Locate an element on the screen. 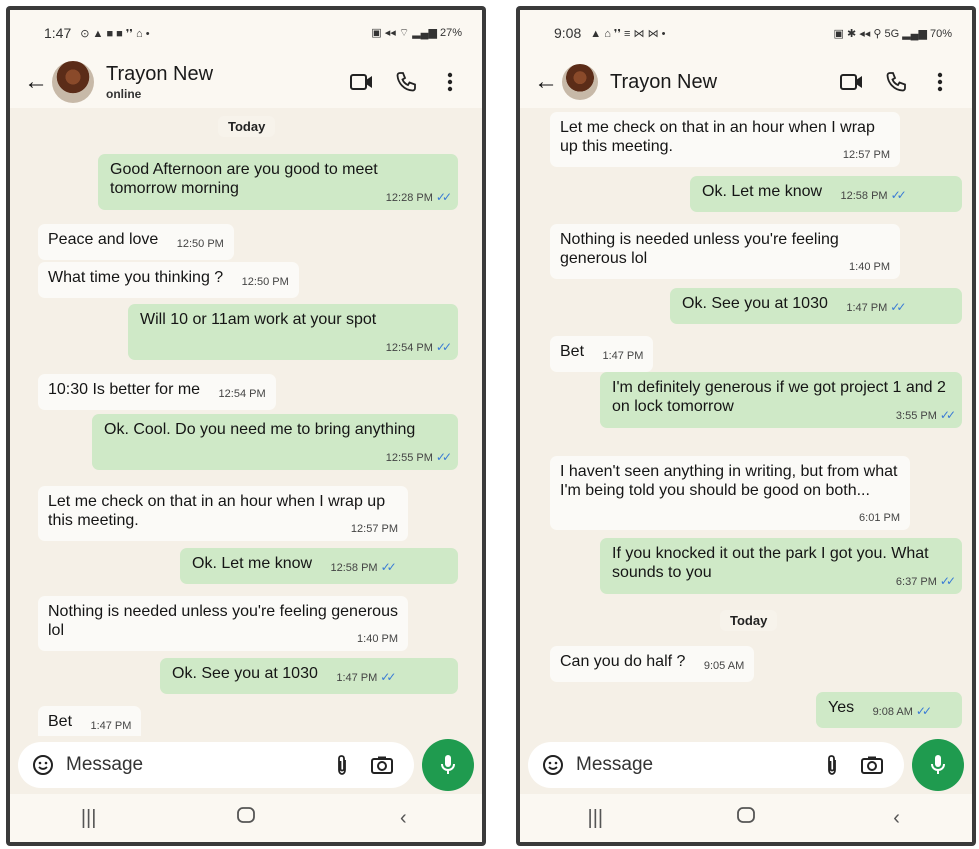 The image size is (979, 849). message-text: 10:30 Is better for me is located at coordinates (124, 389).